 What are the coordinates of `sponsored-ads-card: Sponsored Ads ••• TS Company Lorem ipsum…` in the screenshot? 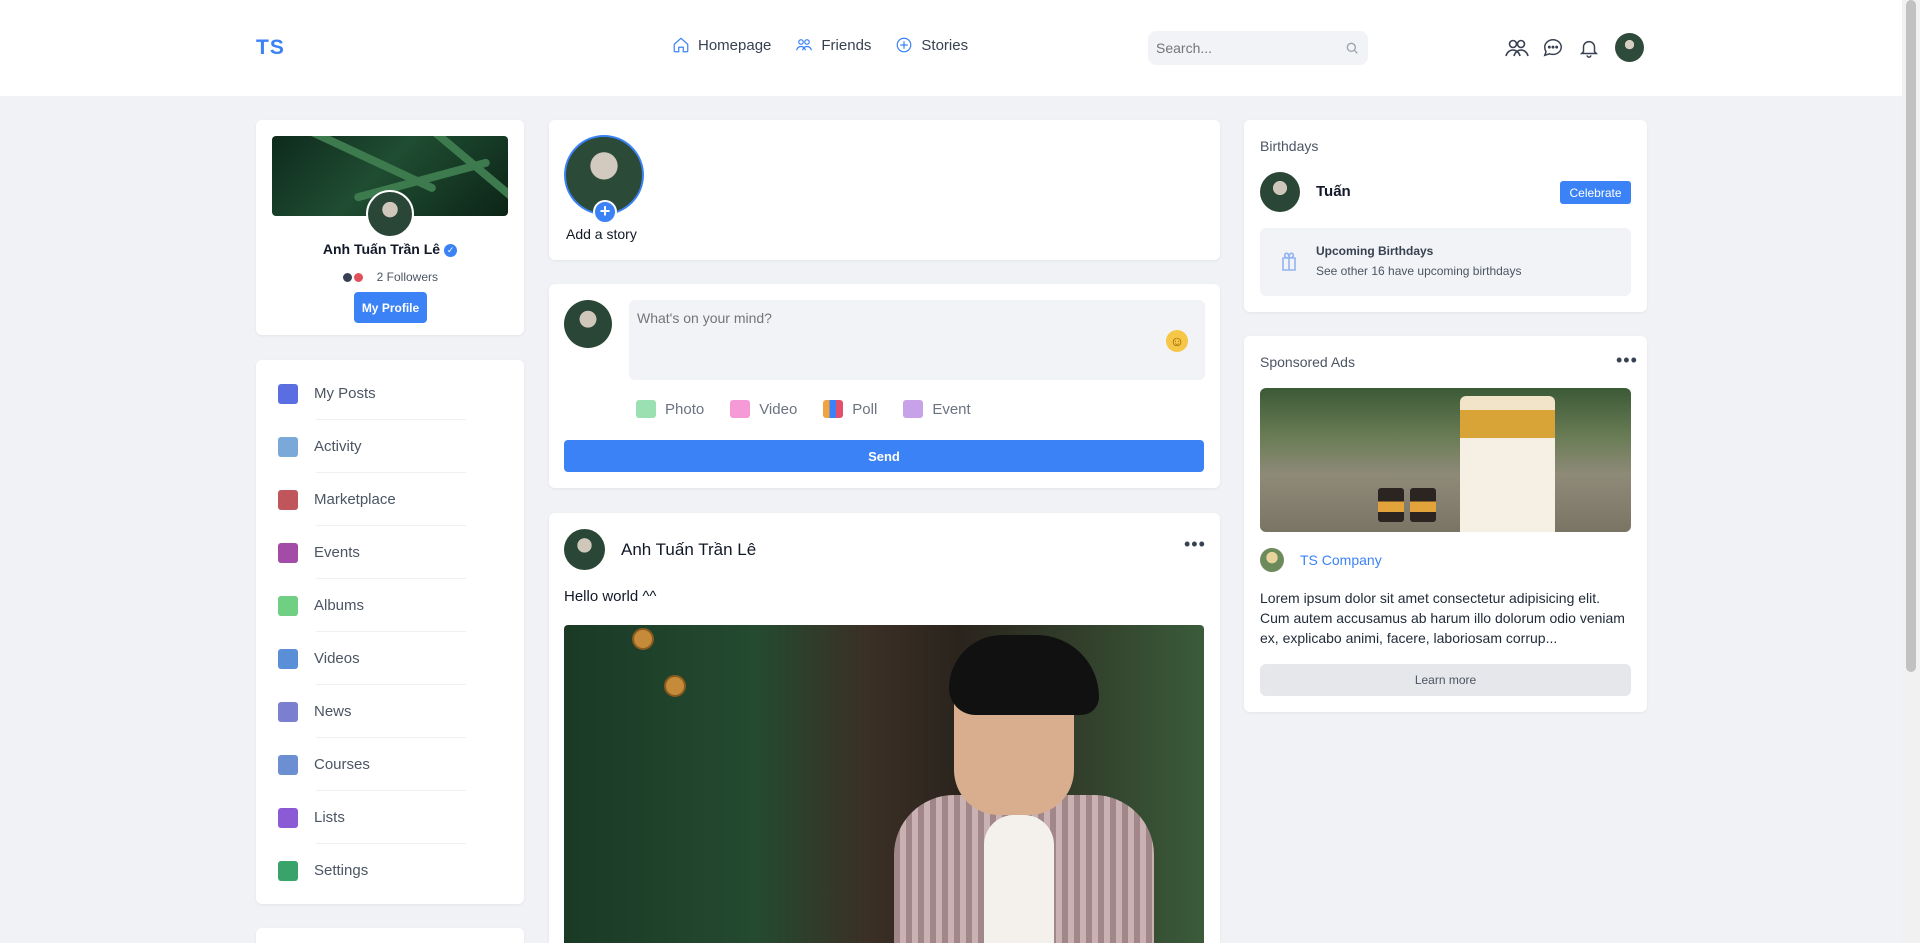 It's located at (1445, 524).